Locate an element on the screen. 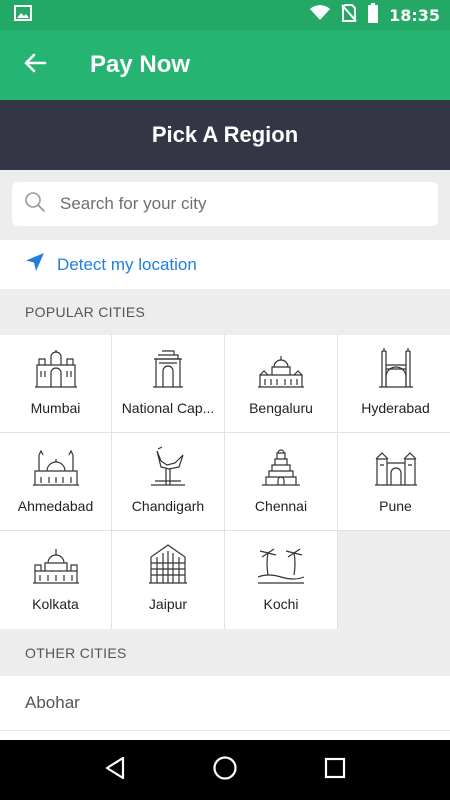 The width and height of the screenshot is (450, 800). status-time: 18:35 is located at coordinates (414, 15).